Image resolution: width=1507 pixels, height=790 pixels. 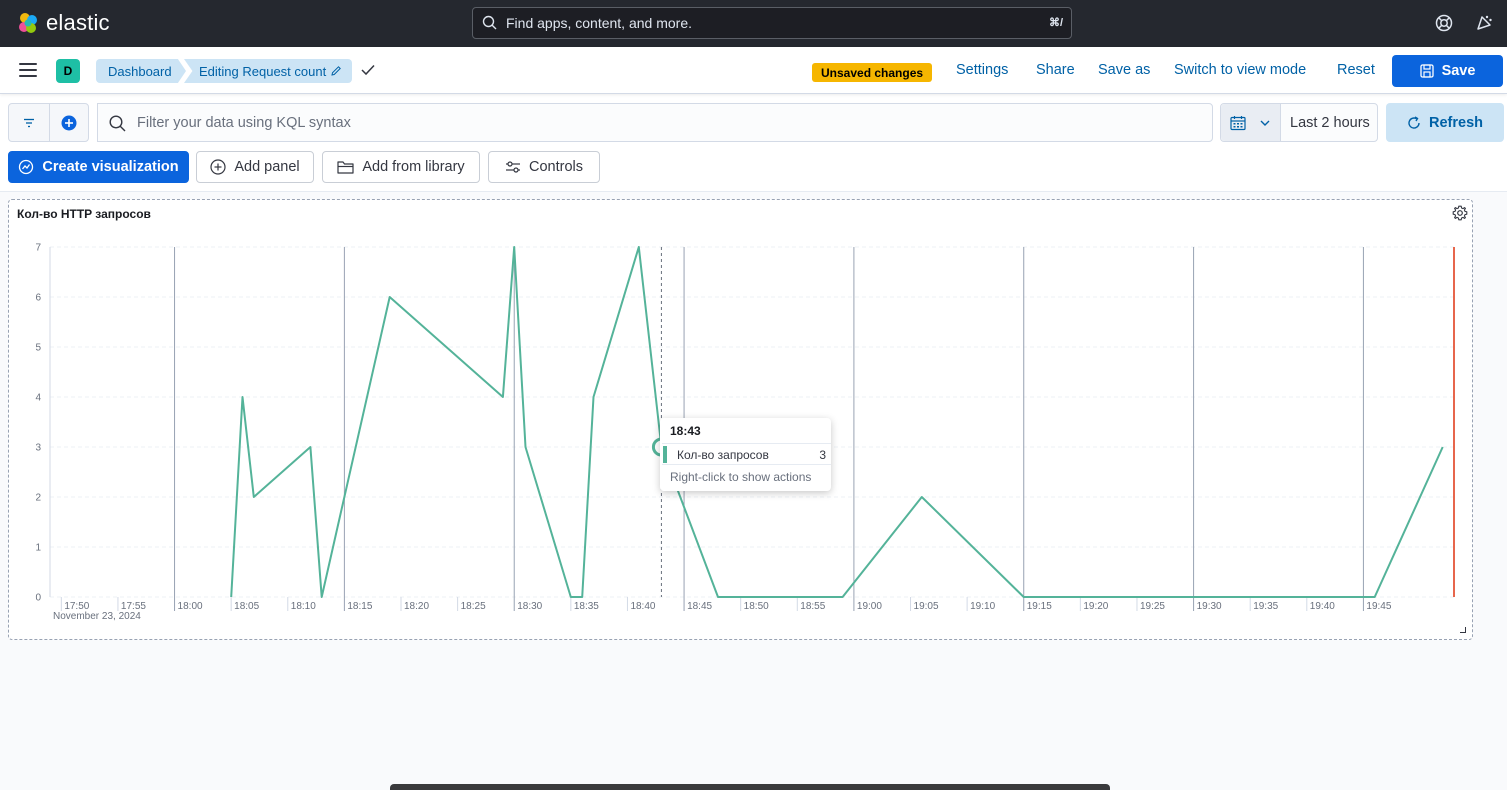 What do you see at coordinates (812, 606) in the screenshot?
I see `x-tick-label: 18:55` at bounding box center [812, 606].